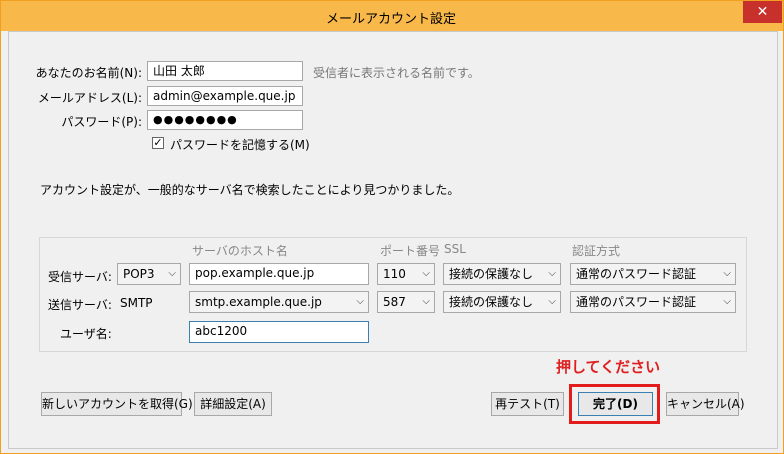  Describe the element at coordinates (394, 302) in the screenshot. I see `outgoing-port-value: 587` at that location.